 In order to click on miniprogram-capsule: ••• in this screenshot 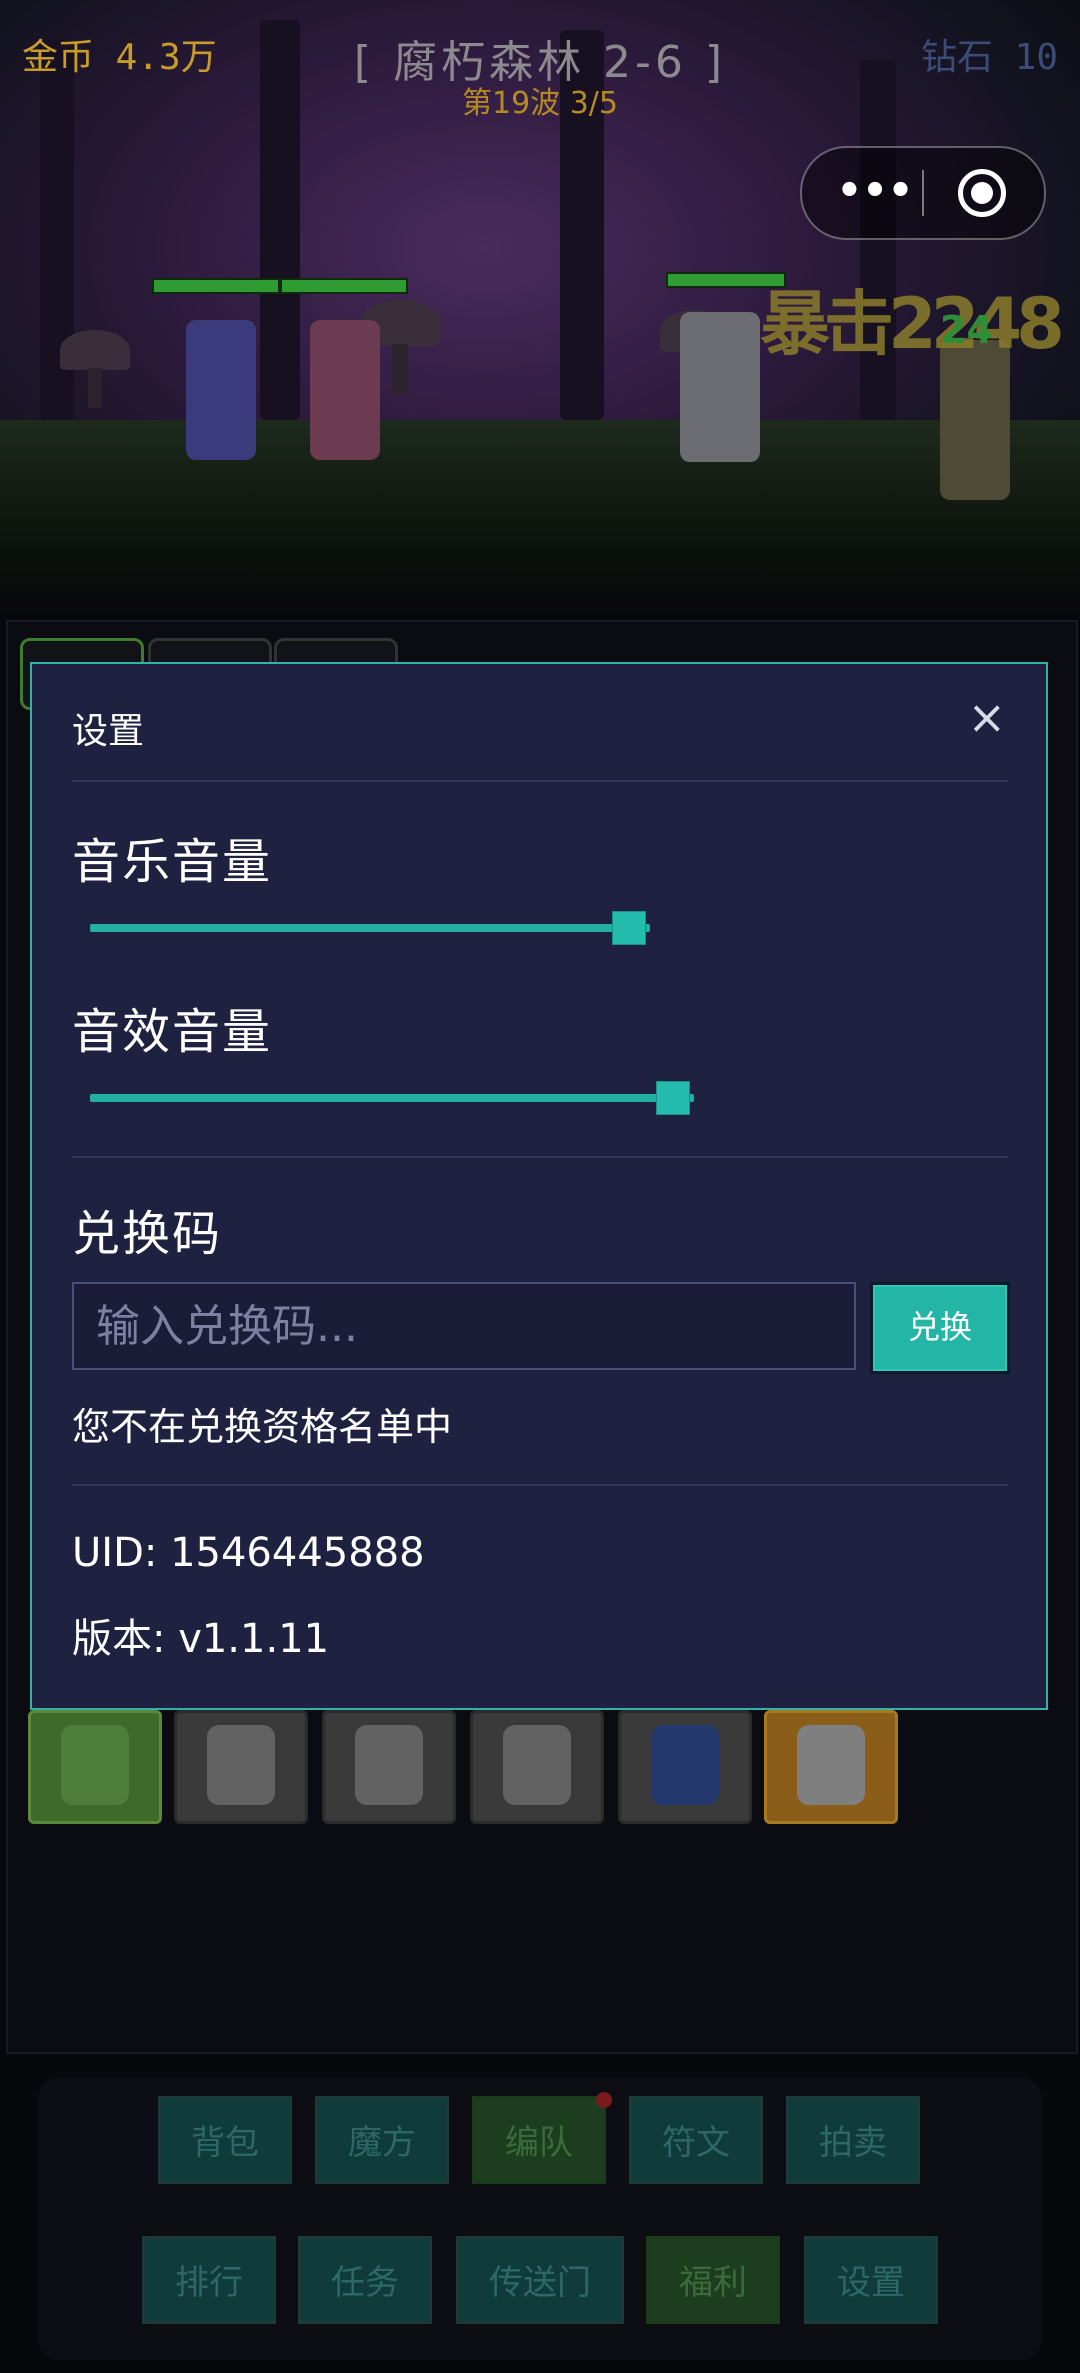, I will do `click(923, 193)`.